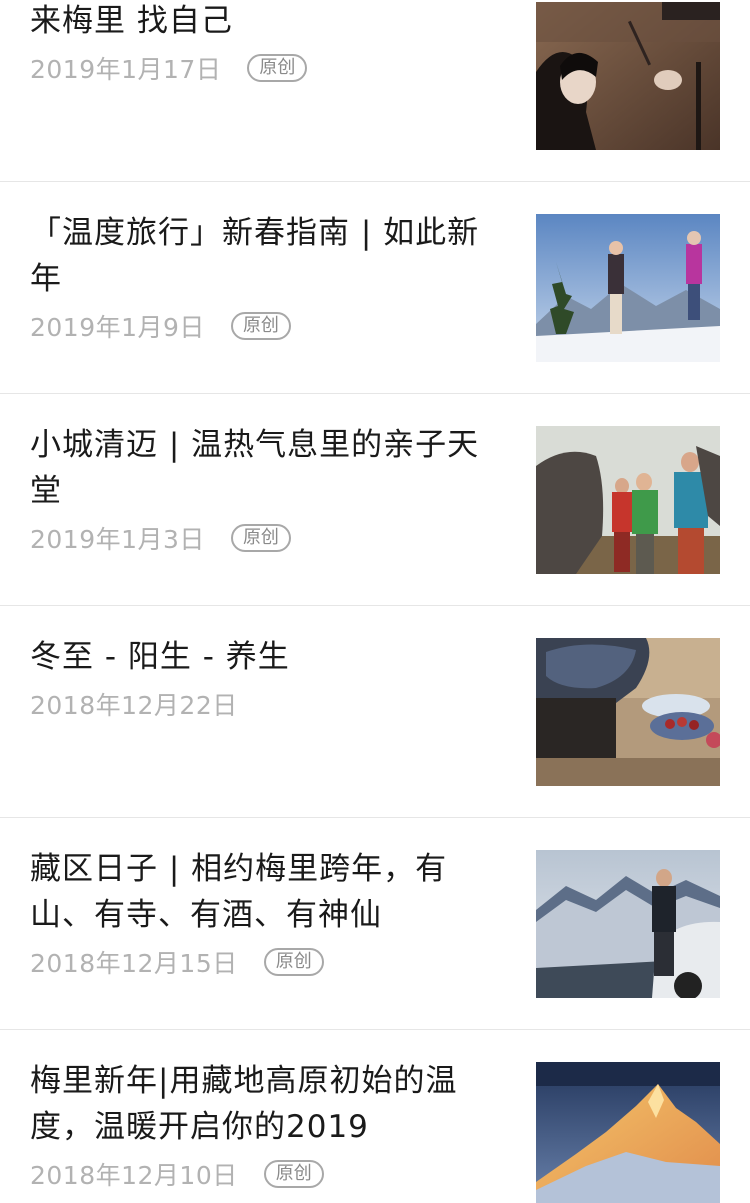 The height and width of the screenshot is (1203, 750). I want to click on snow-mountain-jumping-photo-icon, so click(628, 288).